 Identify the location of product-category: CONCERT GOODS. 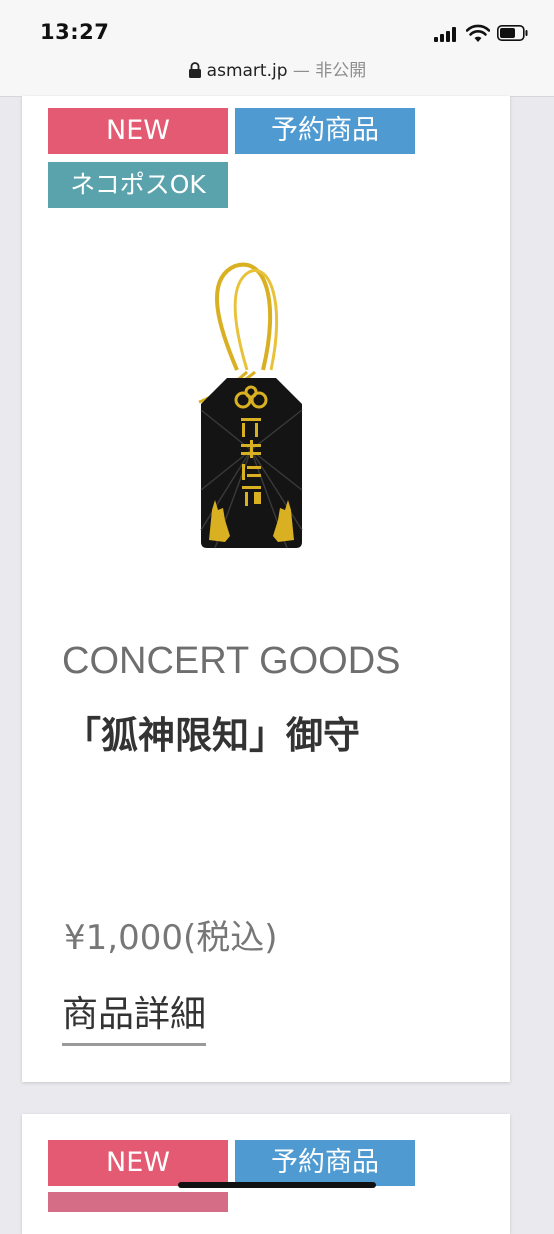
(231, 661).